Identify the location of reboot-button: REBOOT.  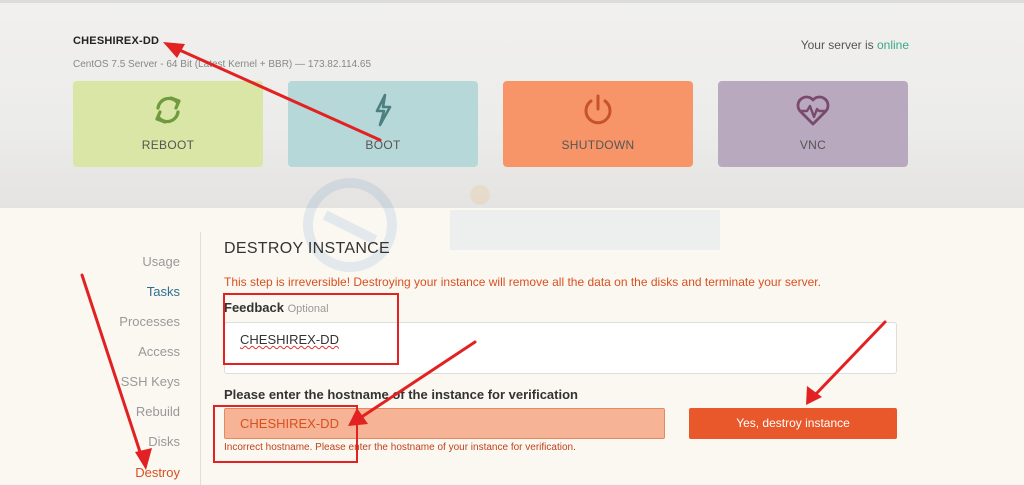
(168, 124).